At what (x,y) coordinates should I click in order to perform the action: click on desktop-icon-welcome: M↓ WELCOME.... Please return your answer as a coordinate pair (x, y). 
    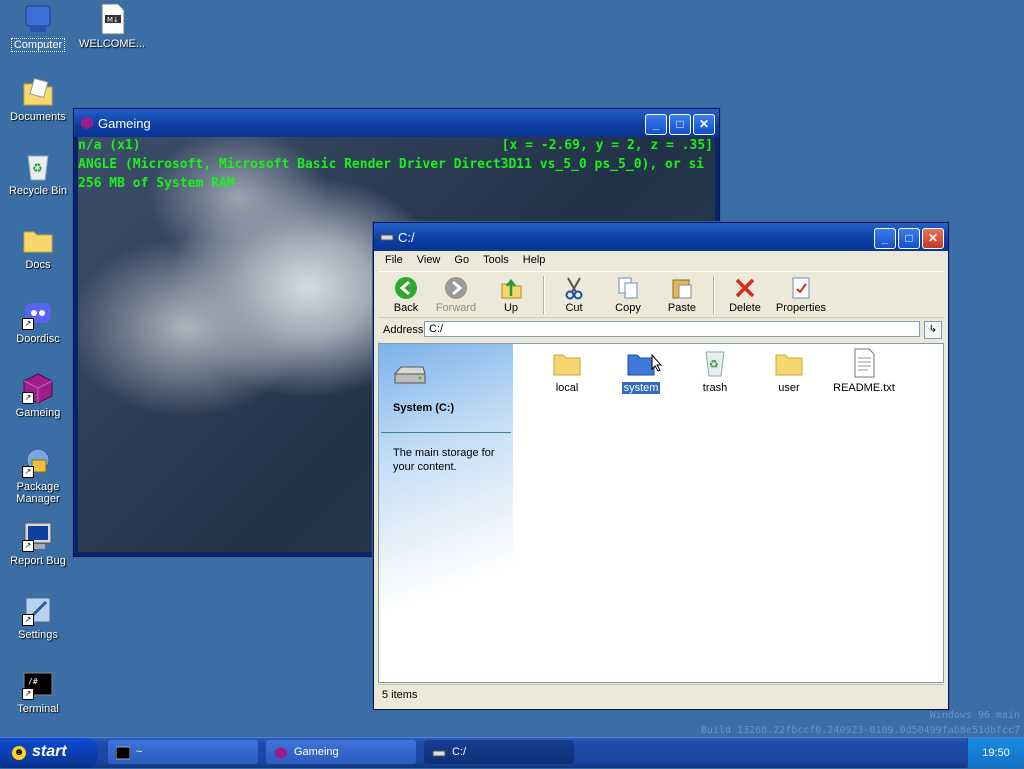
    Looking at the image, I should click on (112, 26).